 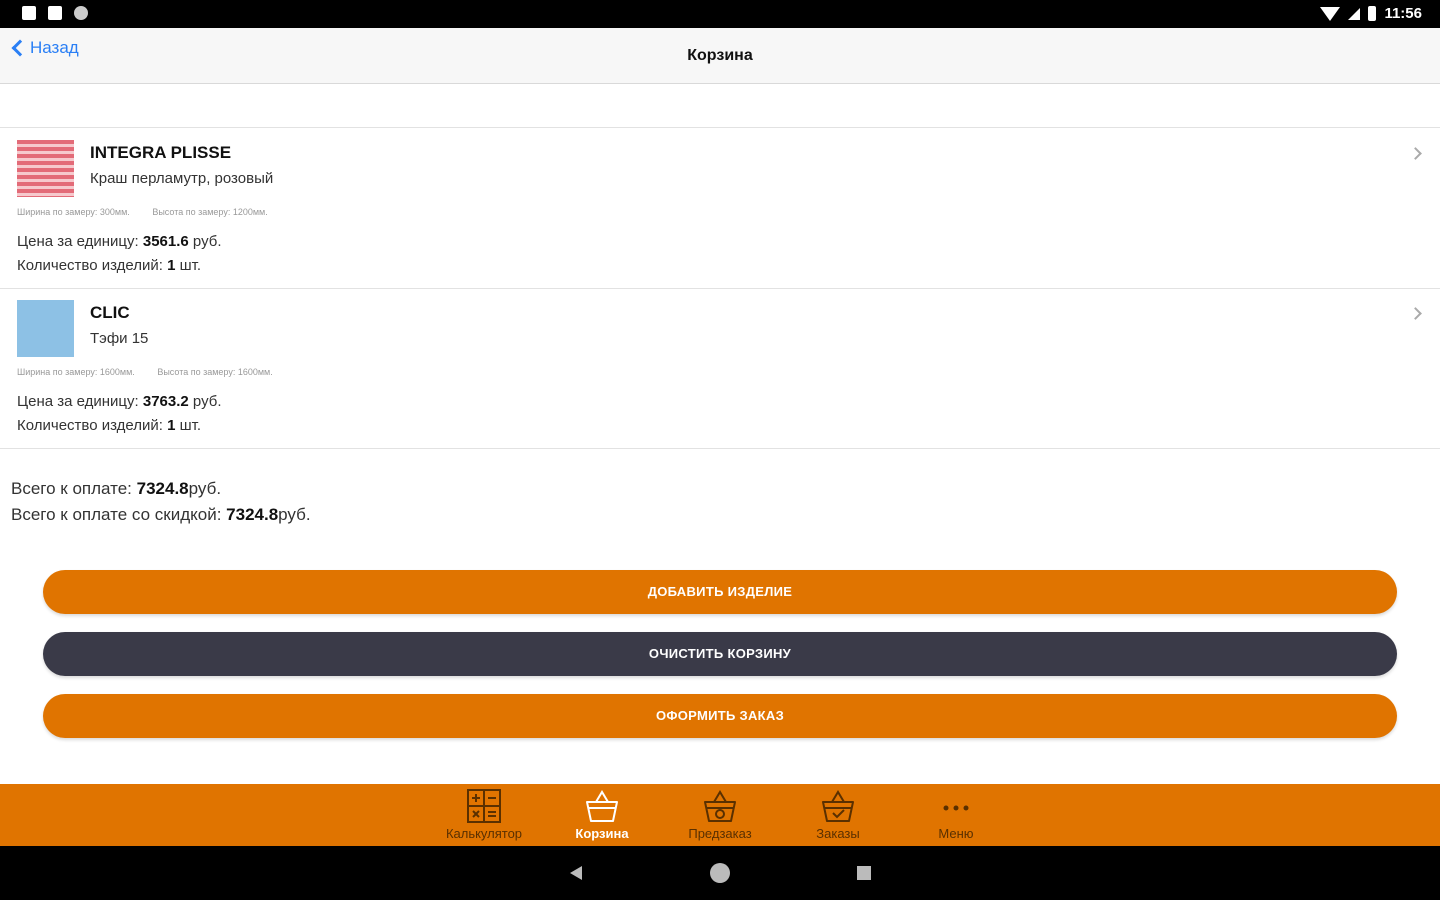 I want to click on sync-icon, so click(x=81, y=13).